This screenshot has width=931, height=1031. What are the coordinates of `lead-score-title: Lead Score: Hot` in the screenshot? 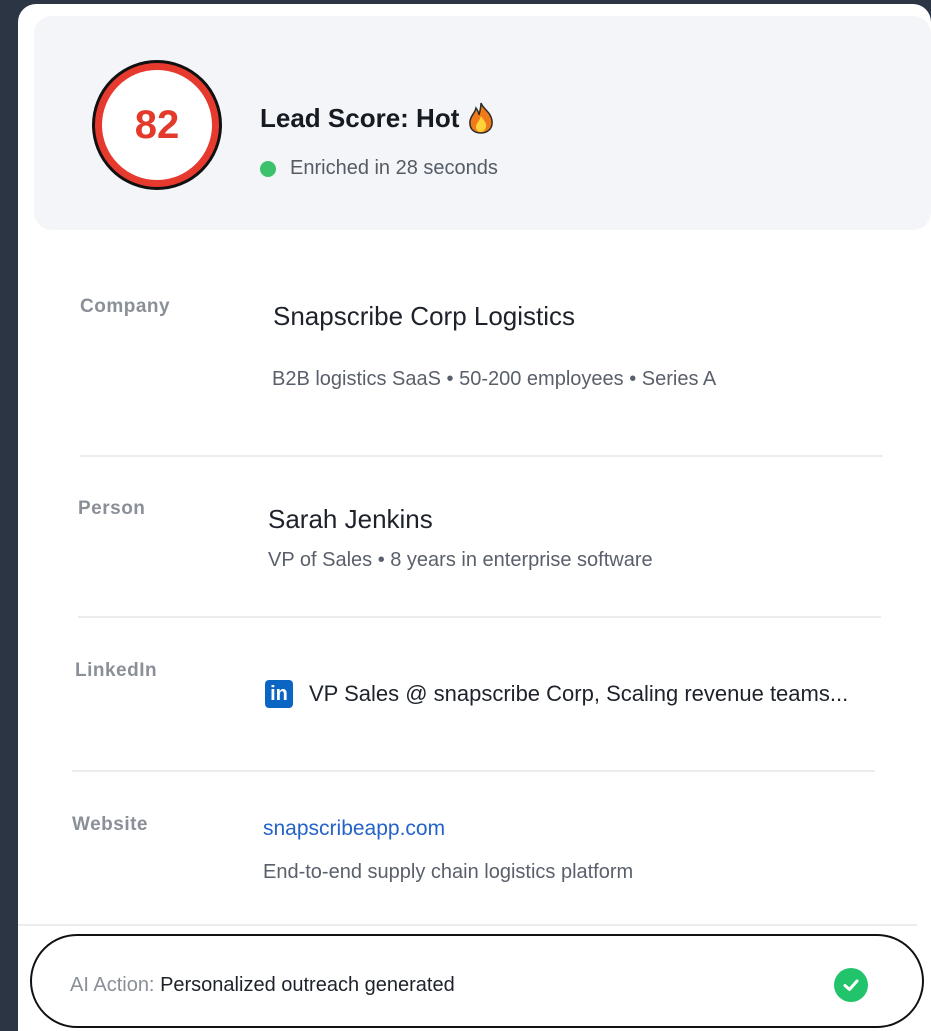 It's located at (377, 118).